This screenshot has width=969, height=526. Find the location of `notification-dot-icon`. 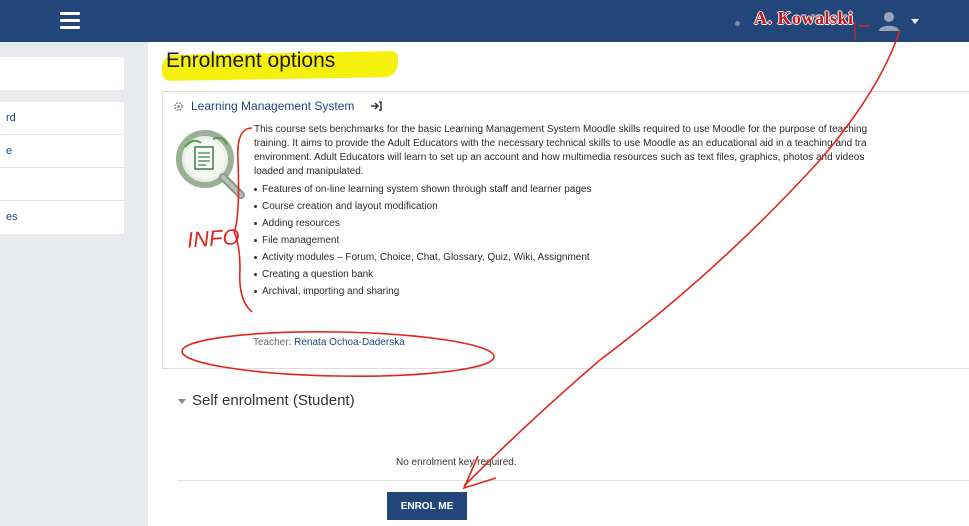

notification-dot-icon is located at coordinates (737, 23).